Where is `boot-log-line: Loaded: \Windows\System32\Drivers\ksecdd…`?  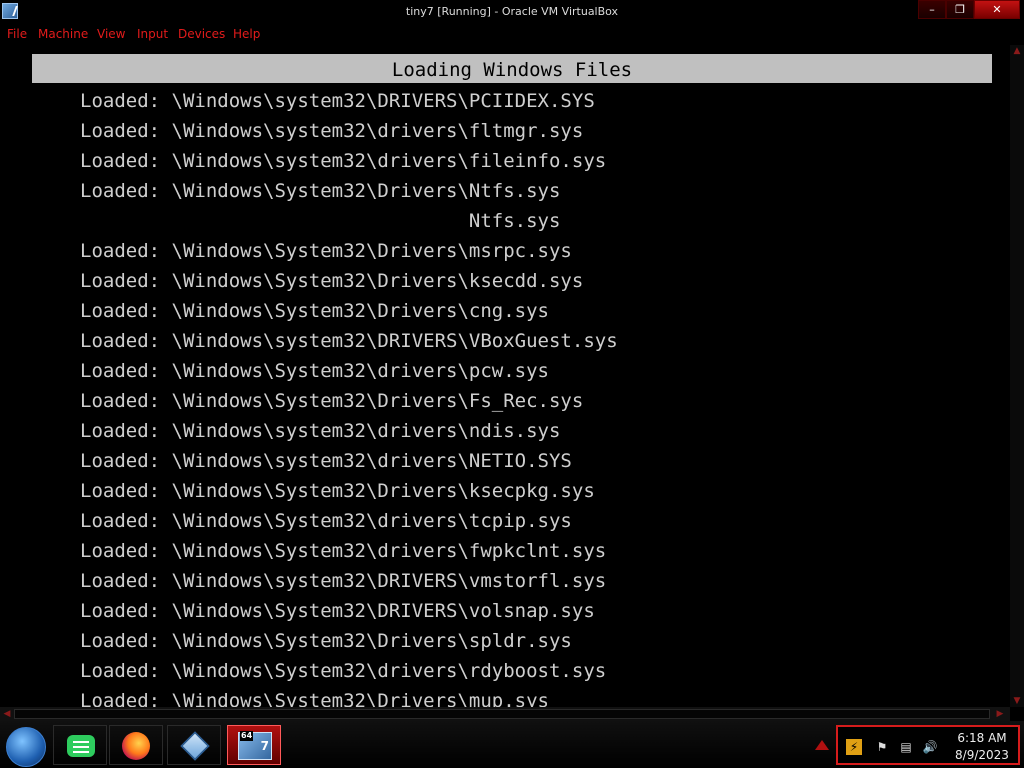
boot-log-line: Loaded: \Windows\System32\Drivers\ksecdd… is located at coordinates (332, 281).